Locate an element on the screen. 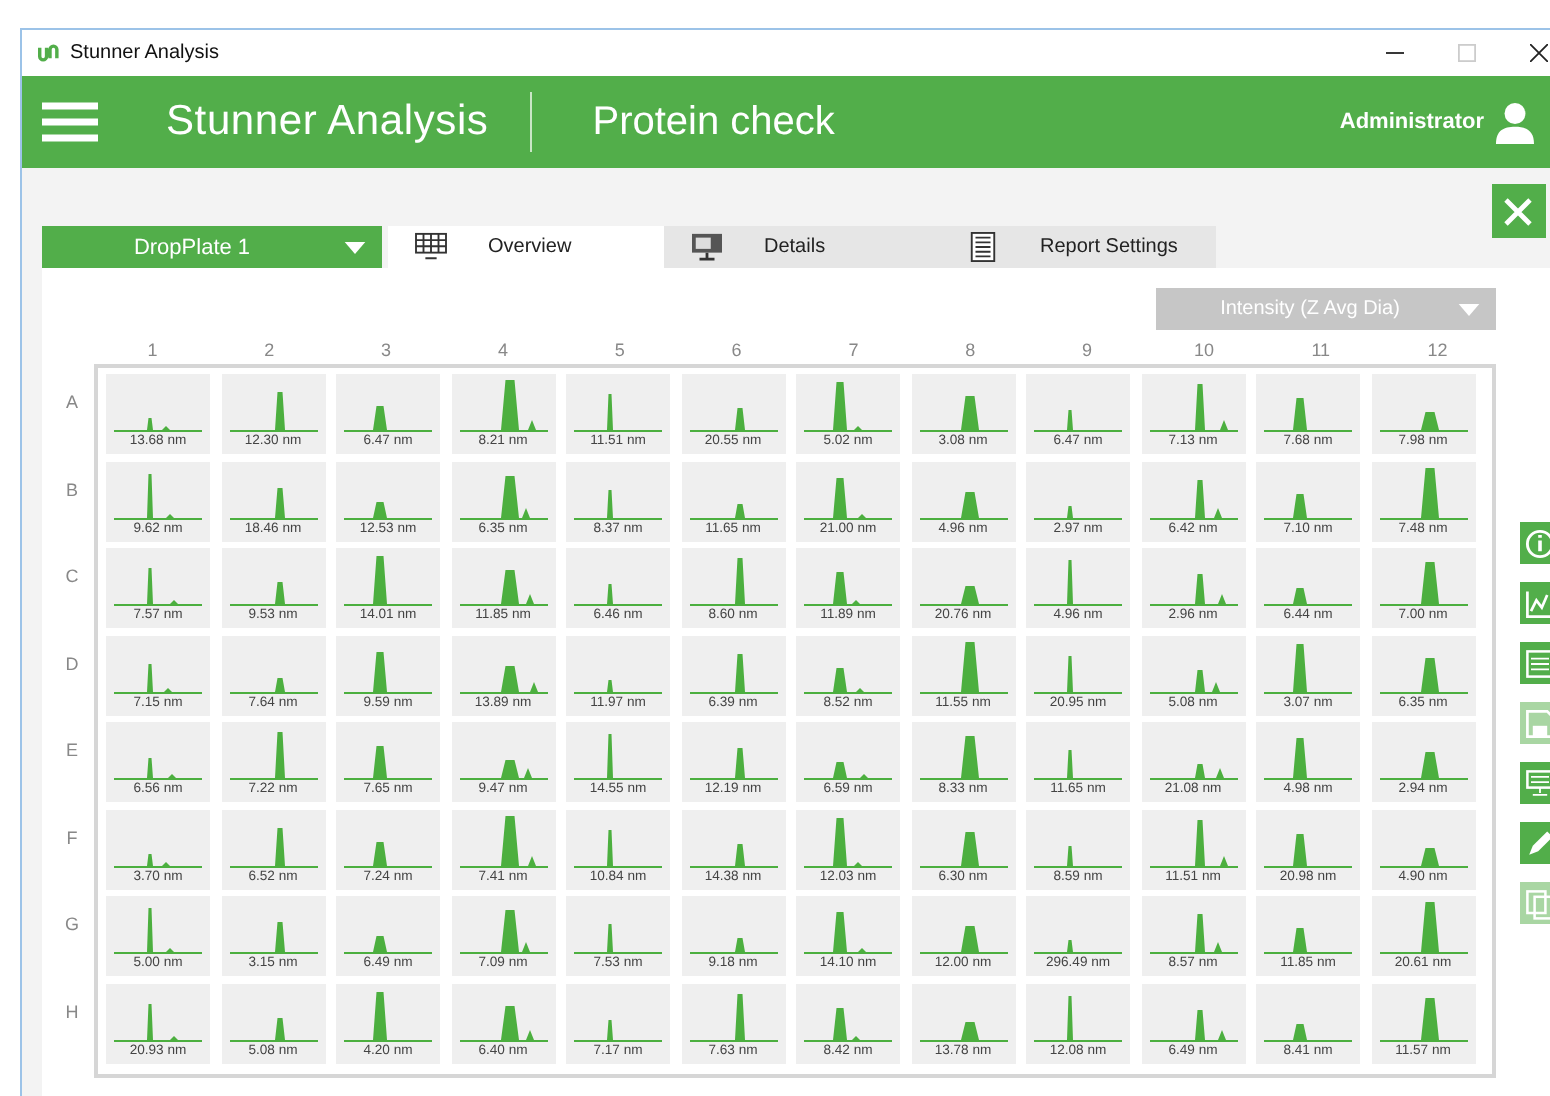 This screenshot has height=1096, width=1550. user-icon is located at coordinates (1515, 122).